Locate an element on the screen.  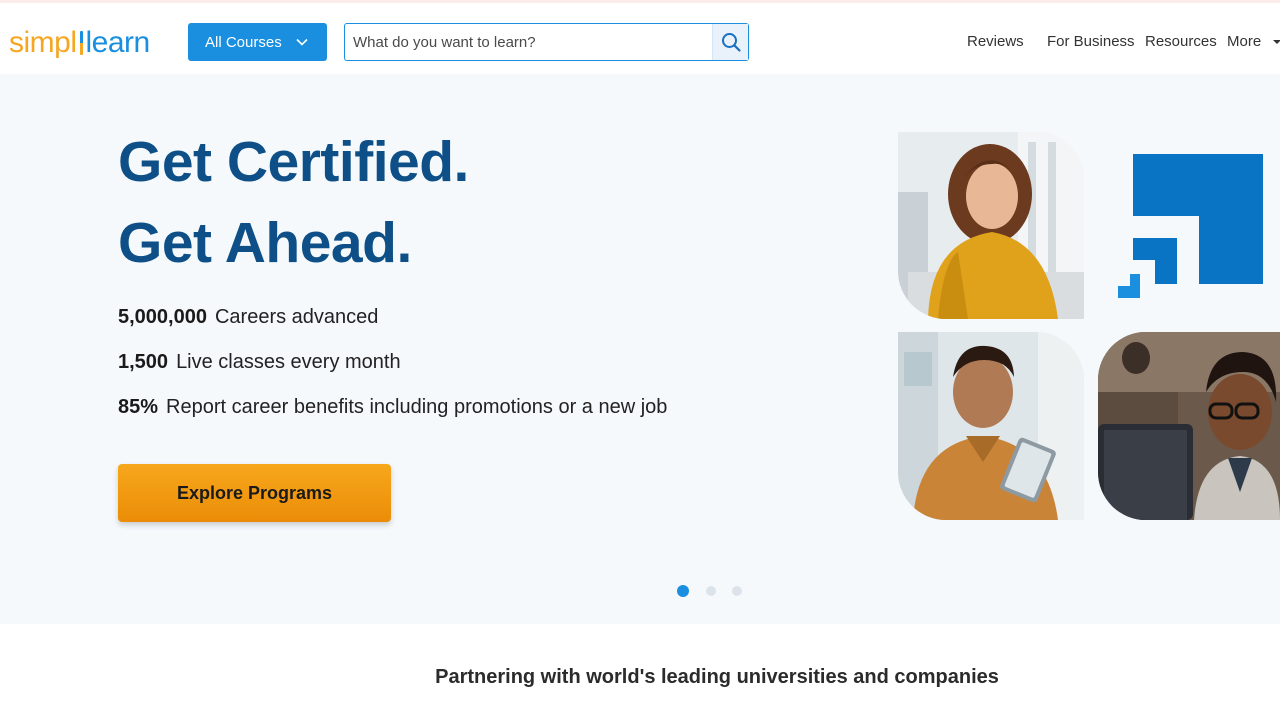
stat-value: 5,000,000 is located at coordinates (162, 317).